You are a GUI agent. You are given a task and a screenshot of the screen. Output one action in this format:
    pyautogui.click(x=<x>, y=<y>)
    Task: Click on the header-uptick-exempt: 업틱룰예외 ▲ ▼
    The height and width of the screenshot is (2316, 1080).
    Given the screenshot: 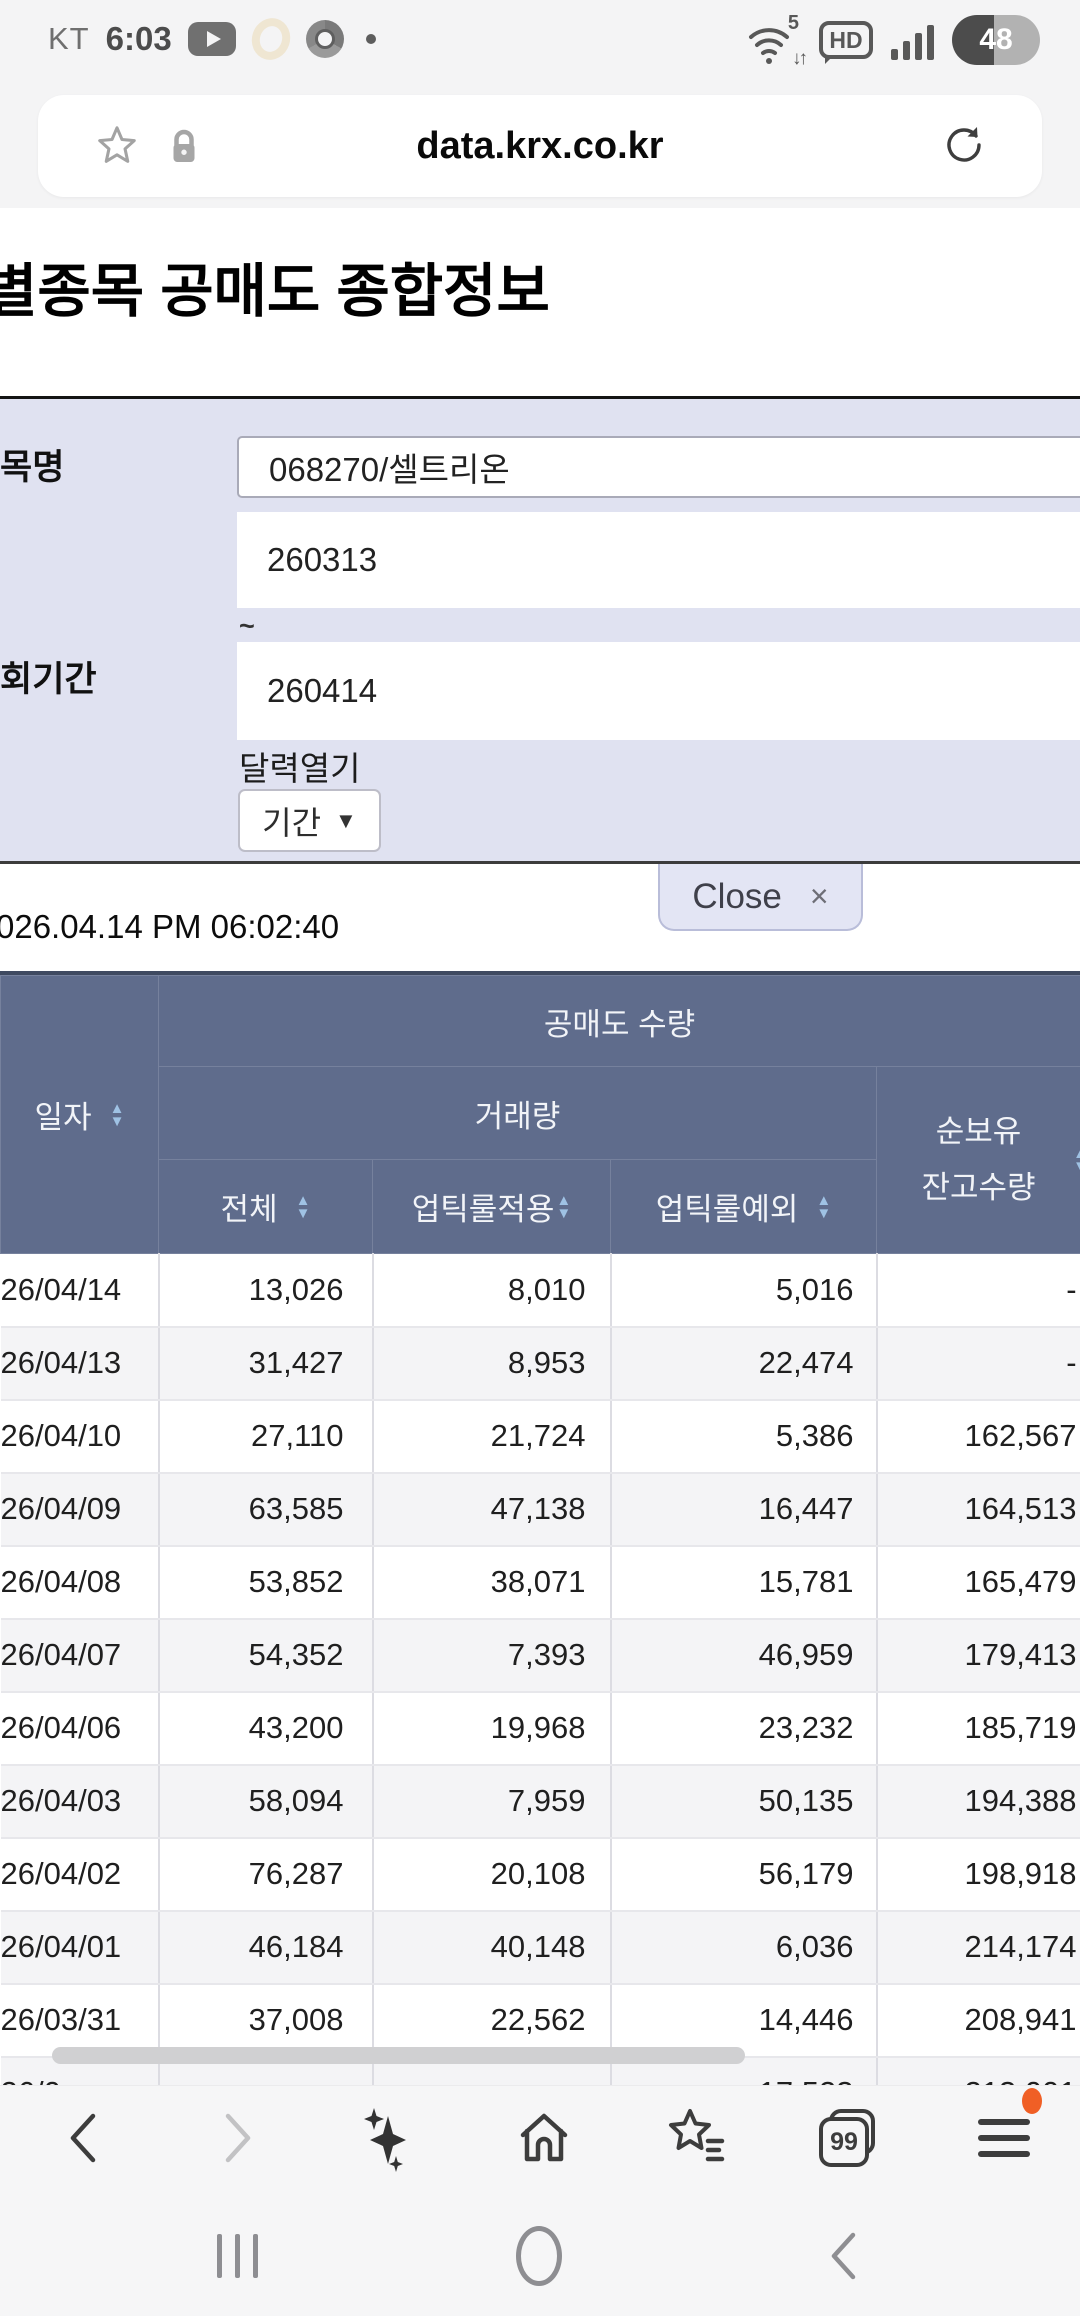 What is the action you would take?
    pyautogui.click(x=743, y=1206)
    